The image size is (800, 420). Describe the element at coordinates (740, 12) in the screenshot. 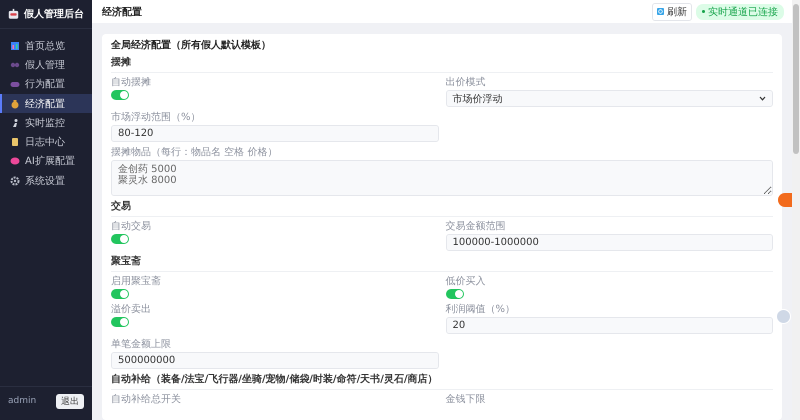

I see `connection-status: 实时通道已连接` at that location.